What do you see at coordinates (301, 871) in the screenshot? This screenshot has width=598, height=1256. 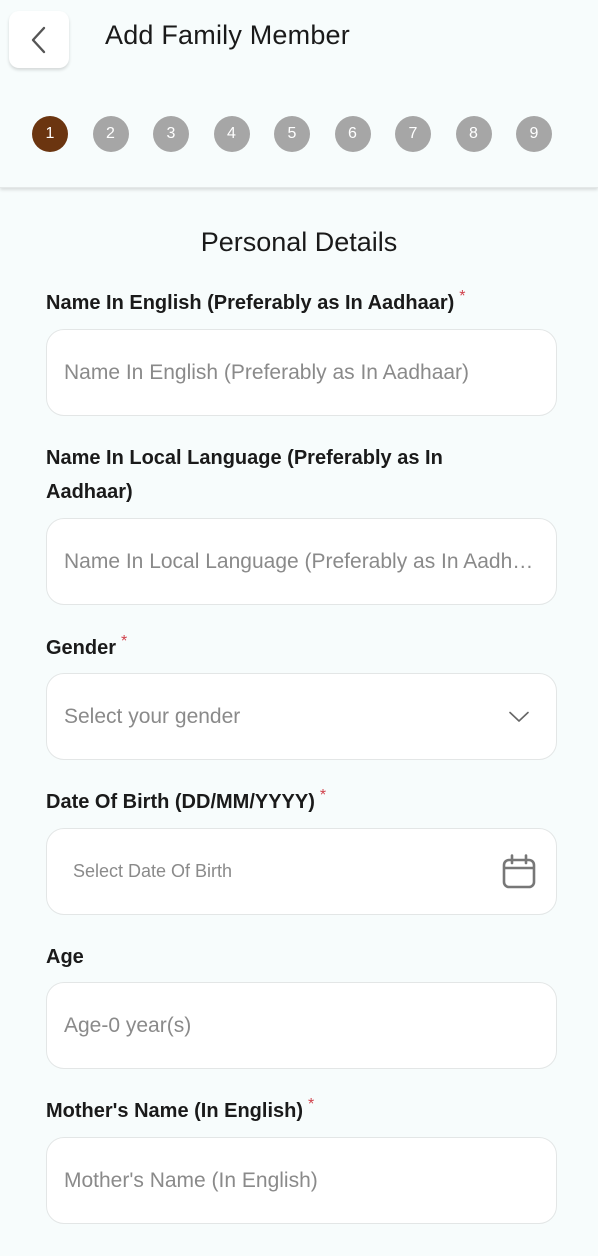 I see `dob-picker: Select Date Of Birth` at bounding box center [301, 871].